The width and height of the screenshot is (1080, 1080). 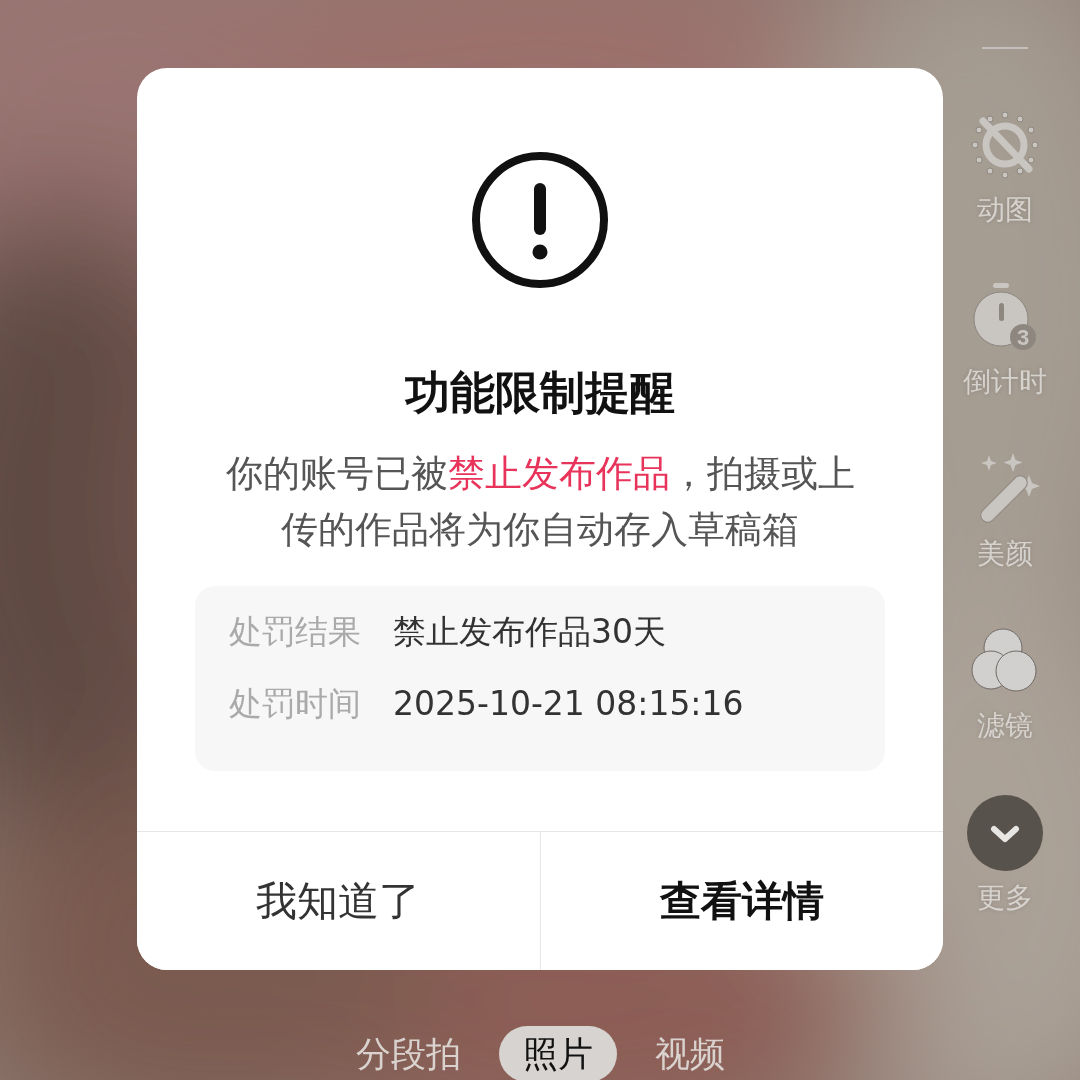 I want to click on chevron-down-icon, so click(x=1005, y=833).